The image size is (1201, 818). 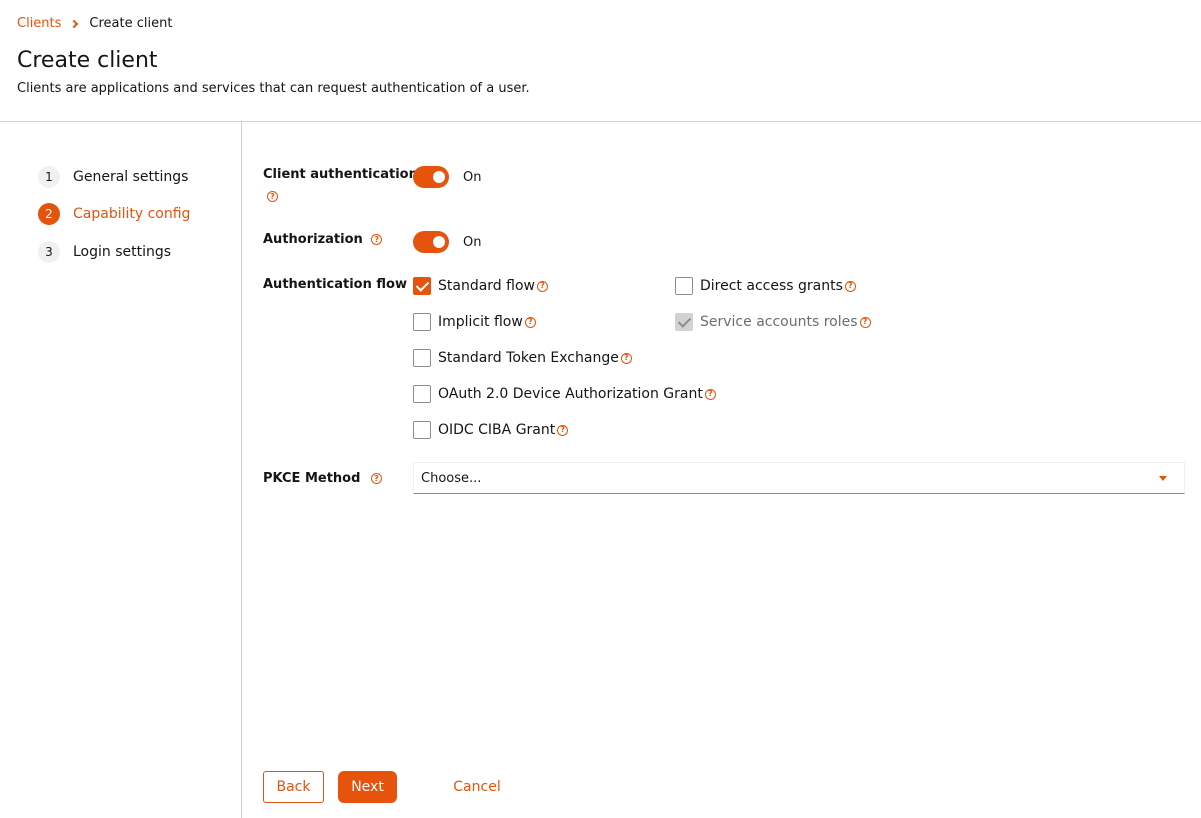 I want to click on pkce-method-label: PKCE Method ?, so click(x=322, y=478).